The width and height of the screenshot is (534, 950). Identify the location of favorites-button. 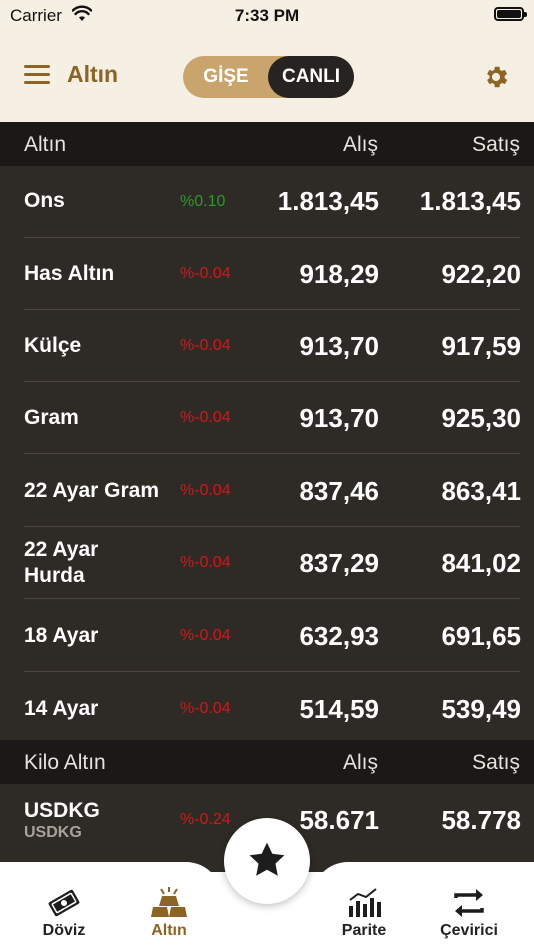
(267, 861).